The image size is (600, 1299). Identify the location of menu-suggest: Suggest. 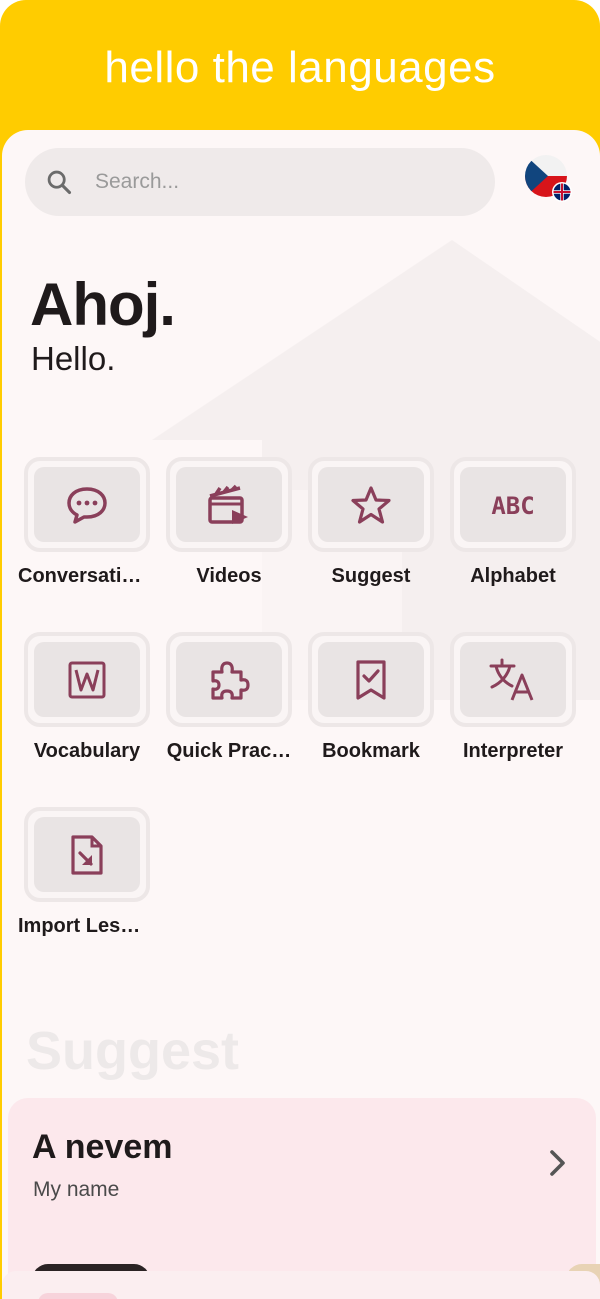
(360, 527).